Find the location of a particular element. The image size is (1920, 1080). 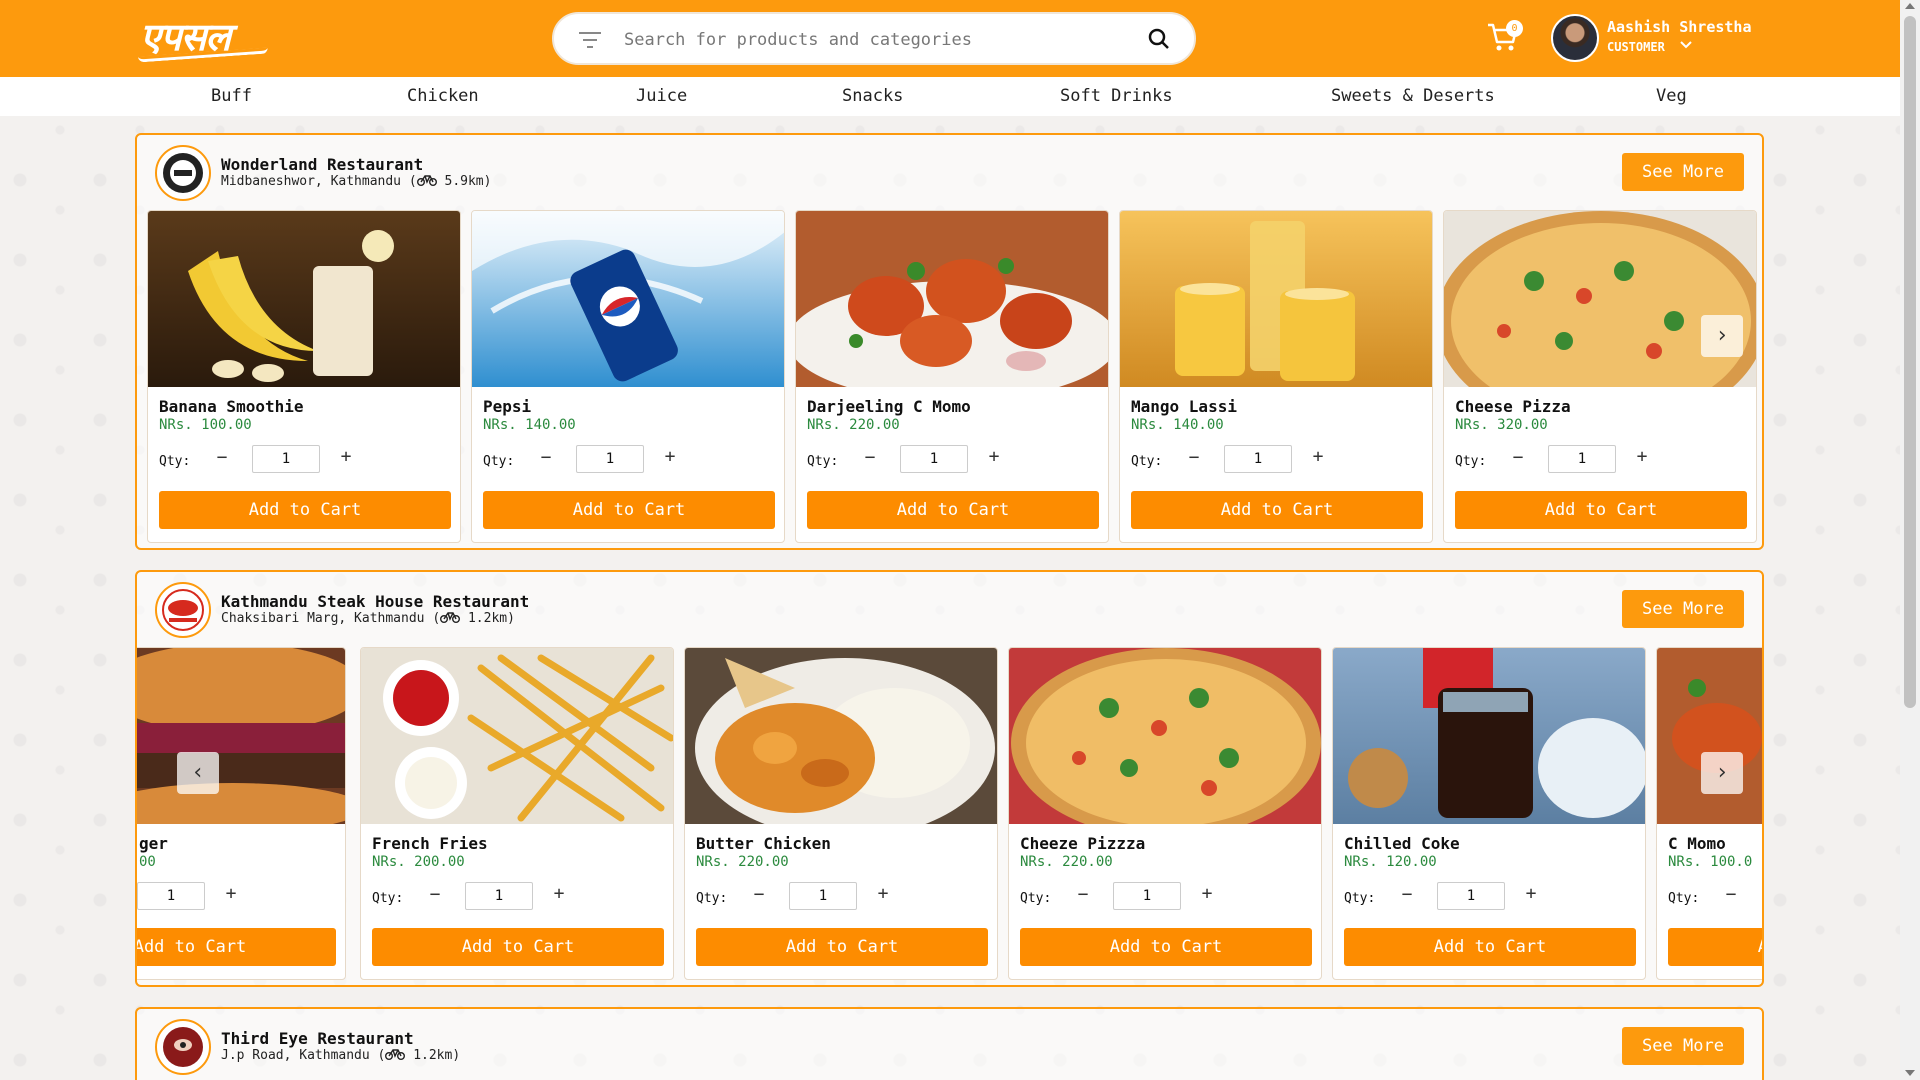

user-avatar is located at coordinates (1575, 38).